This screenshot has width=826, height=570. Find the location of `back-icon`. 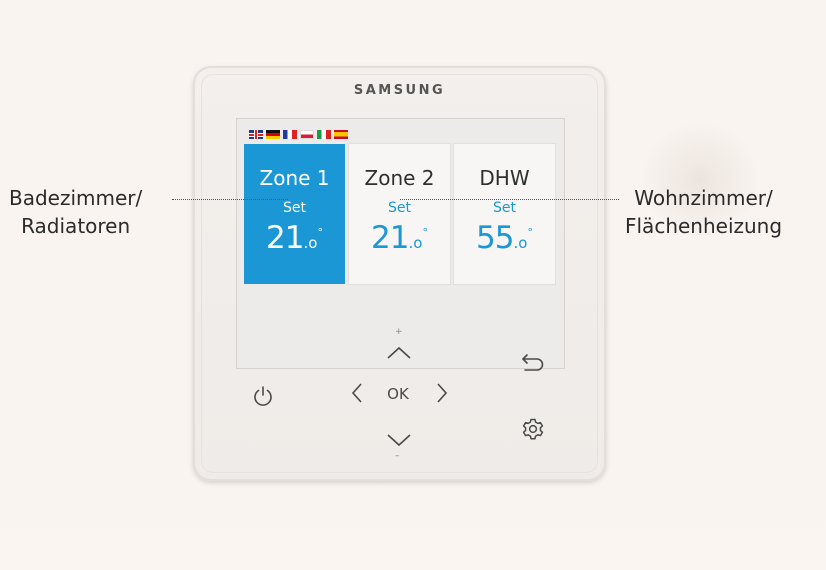

back-icon is located at coordinates (533, 362).